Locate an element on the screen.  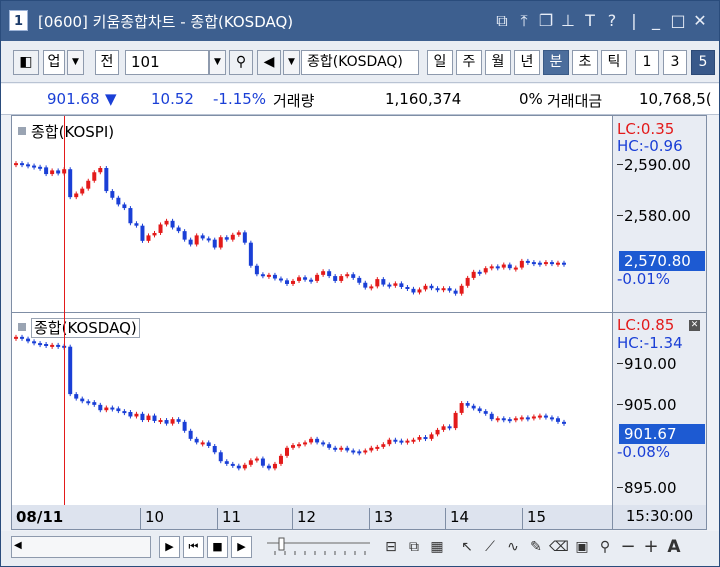
market-select: 업 is located at coordinates (54, 62).